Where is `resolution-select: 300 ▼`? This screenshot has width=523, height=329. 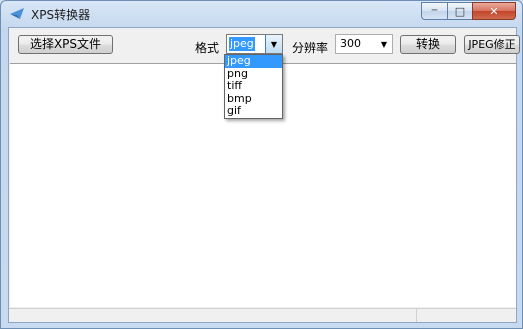 resolution-select: 300 ▼ is located at coordinates (364, 44).